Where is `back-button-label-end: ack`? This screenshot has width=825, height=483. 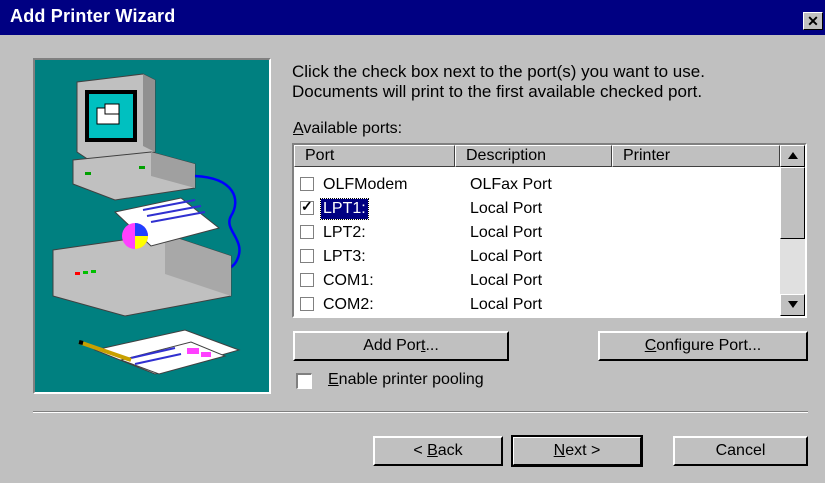
back-button-label-end: ack is located at coordinates (450, 450).